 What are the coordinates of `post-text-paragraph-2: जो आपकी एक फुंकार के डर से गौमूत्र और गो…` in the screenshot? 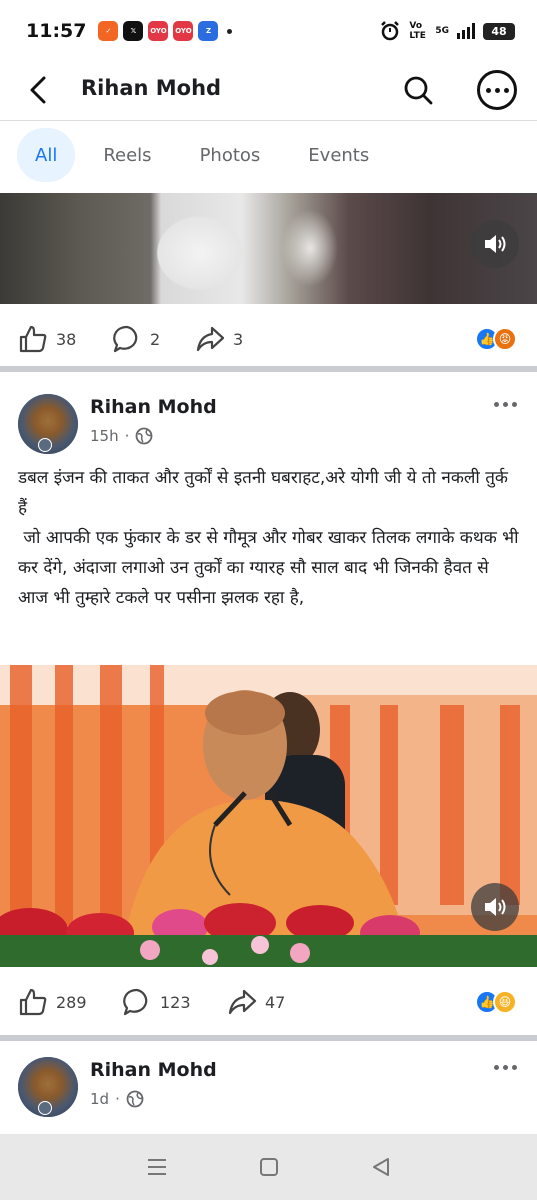 It's located at (271, 568).